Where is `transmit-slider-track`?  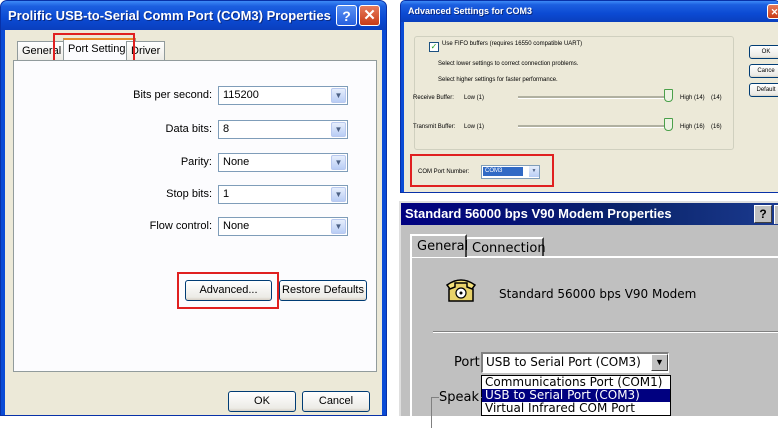
transmit-slider-track is located at coordinates (593, 126).